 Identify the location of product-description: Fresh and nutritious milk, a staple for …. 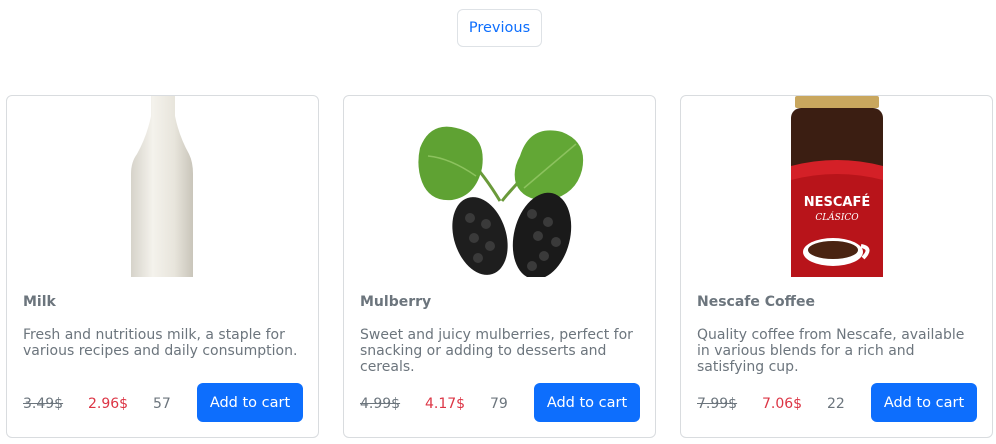
(160, 343).